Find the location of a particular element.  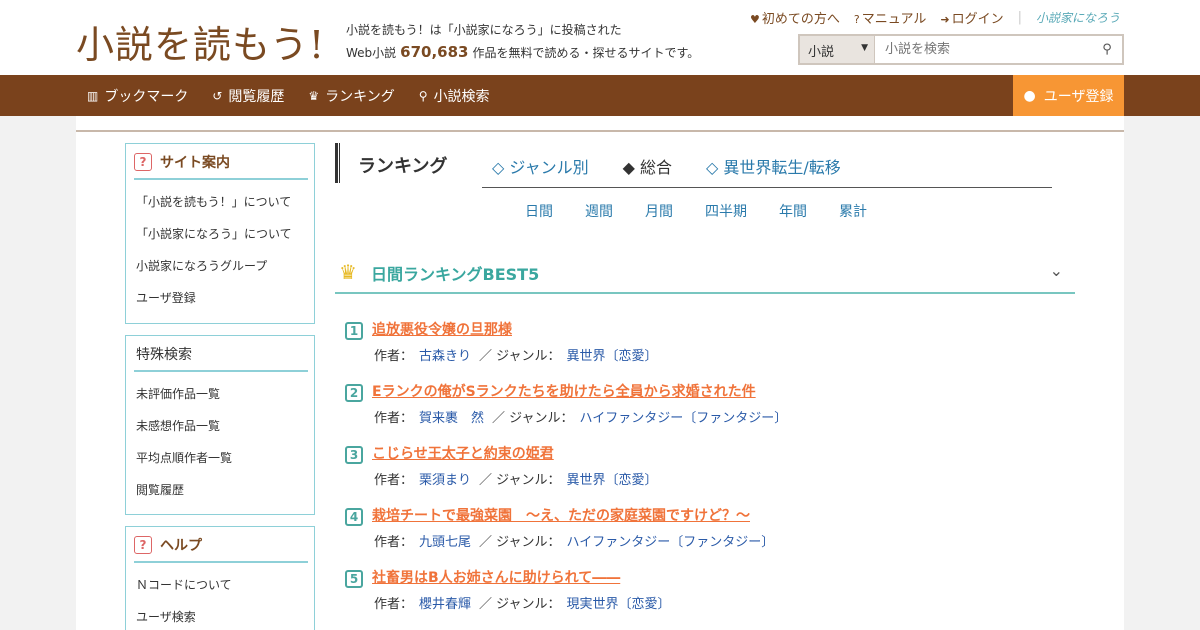

search-category-select: 小説 ▼ is located at coordinates (837, 49).